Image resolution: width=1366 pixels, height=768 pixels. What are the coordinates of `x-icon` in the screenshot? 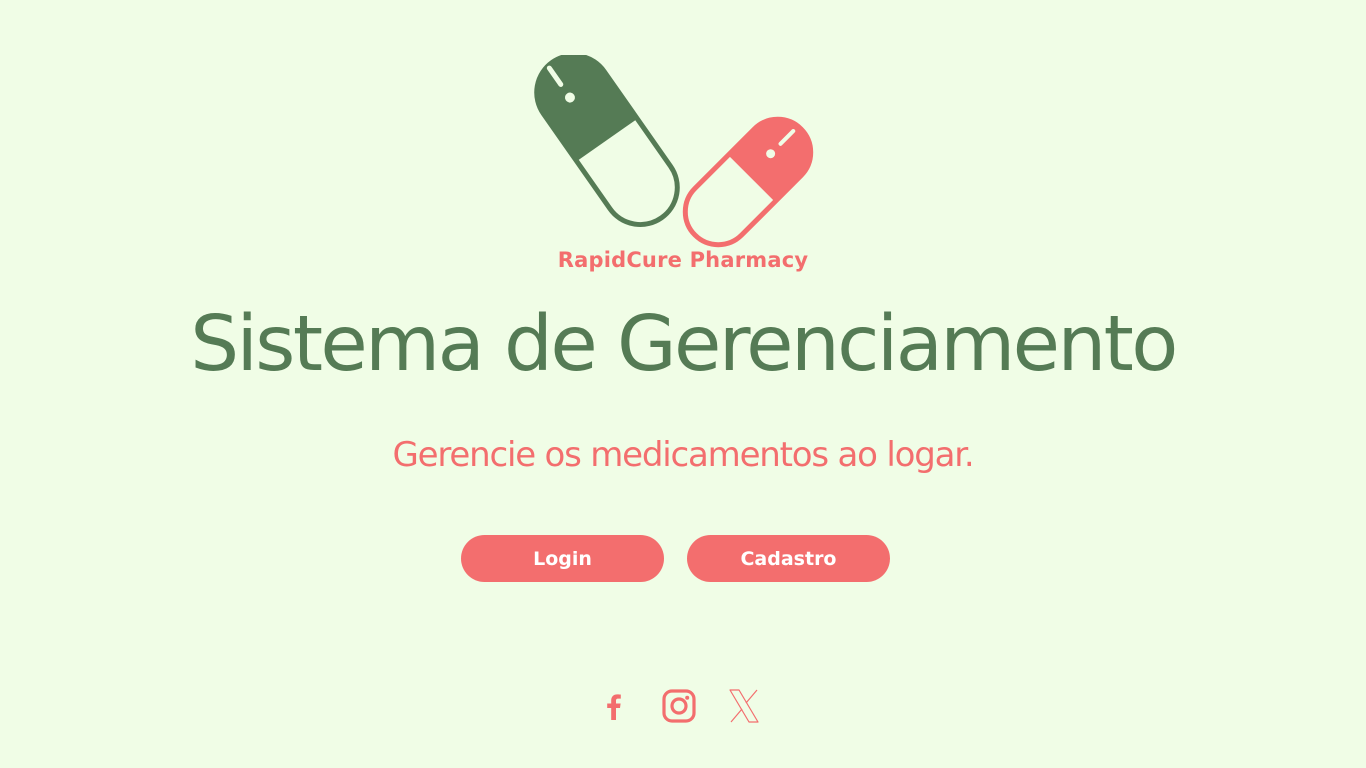 It's located at (744, 706).